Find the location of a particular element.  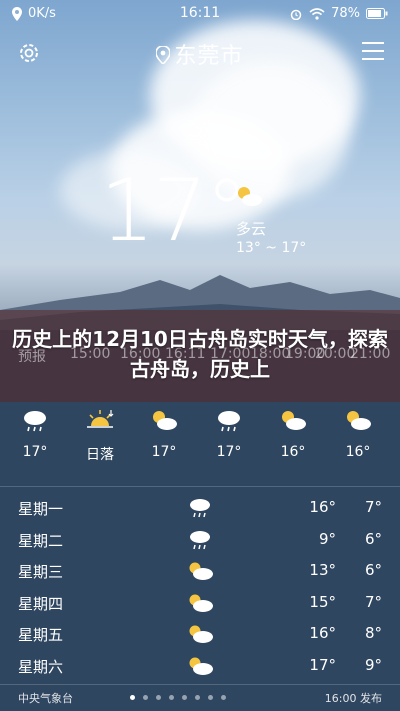

menu-button is located at coordinates (373, 52).